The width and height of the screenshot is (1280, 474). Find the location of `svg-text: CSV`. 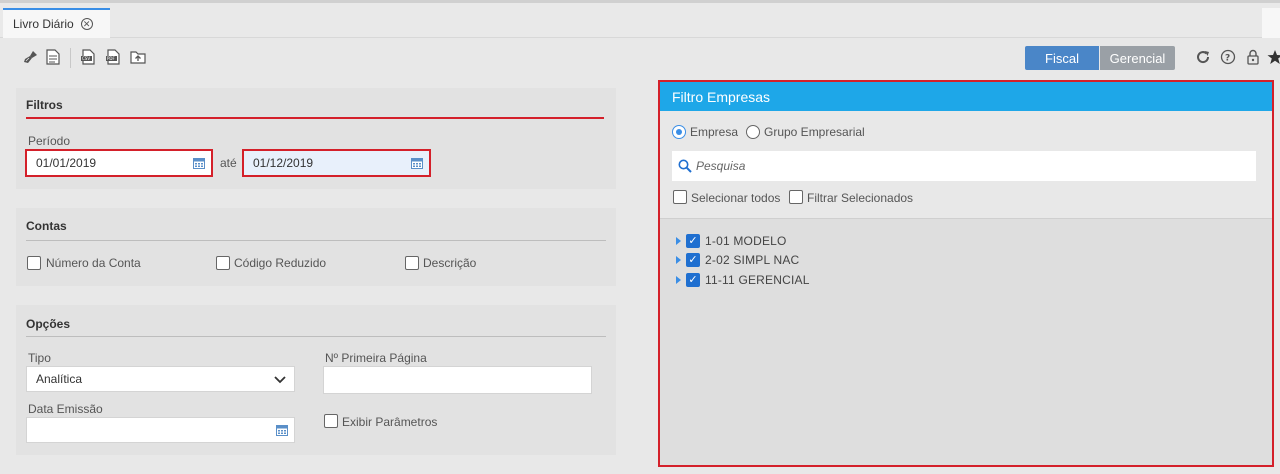

svg-text: CSV is located at coordinates (86, 58).